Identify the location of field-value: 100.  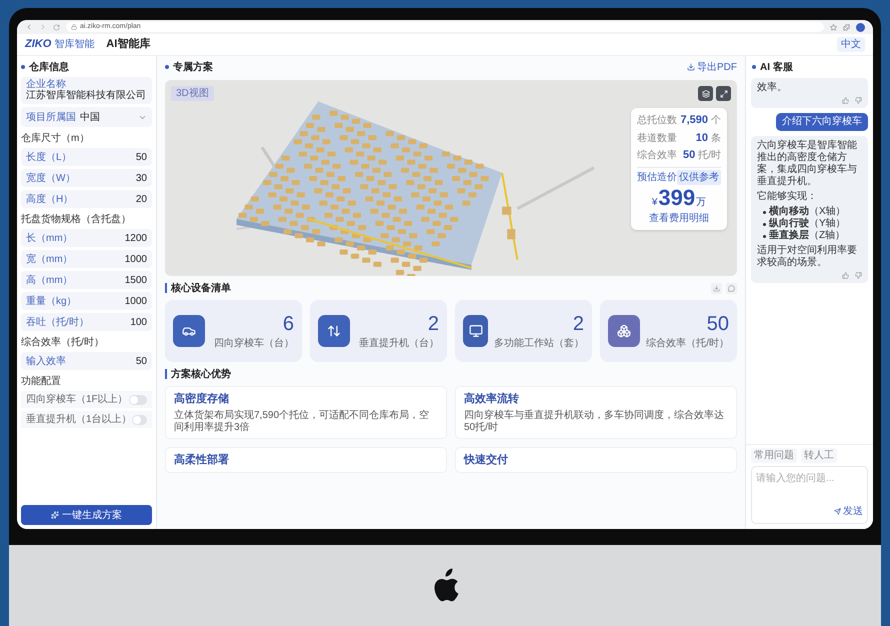
(138, 323).